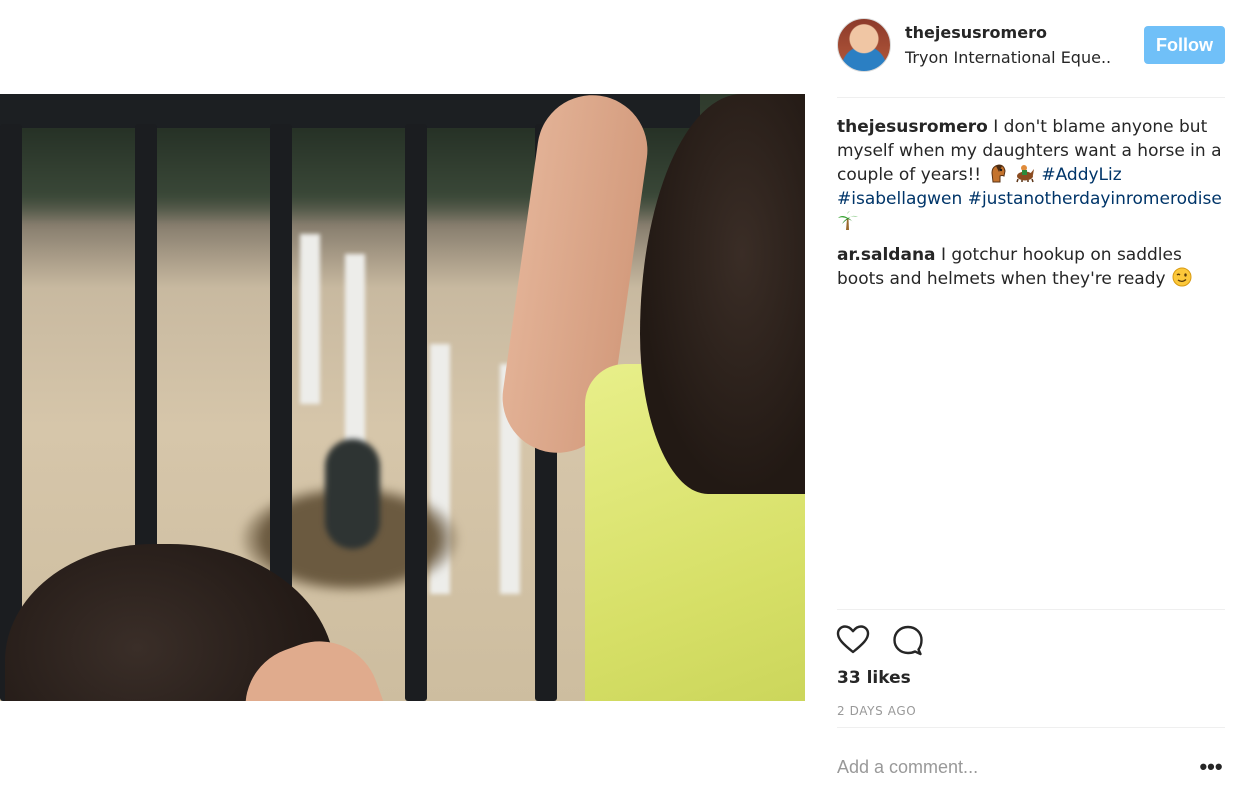  Describe the element at coordinates (1031, 97) in the screenshot. I see `header-divider` at that location.